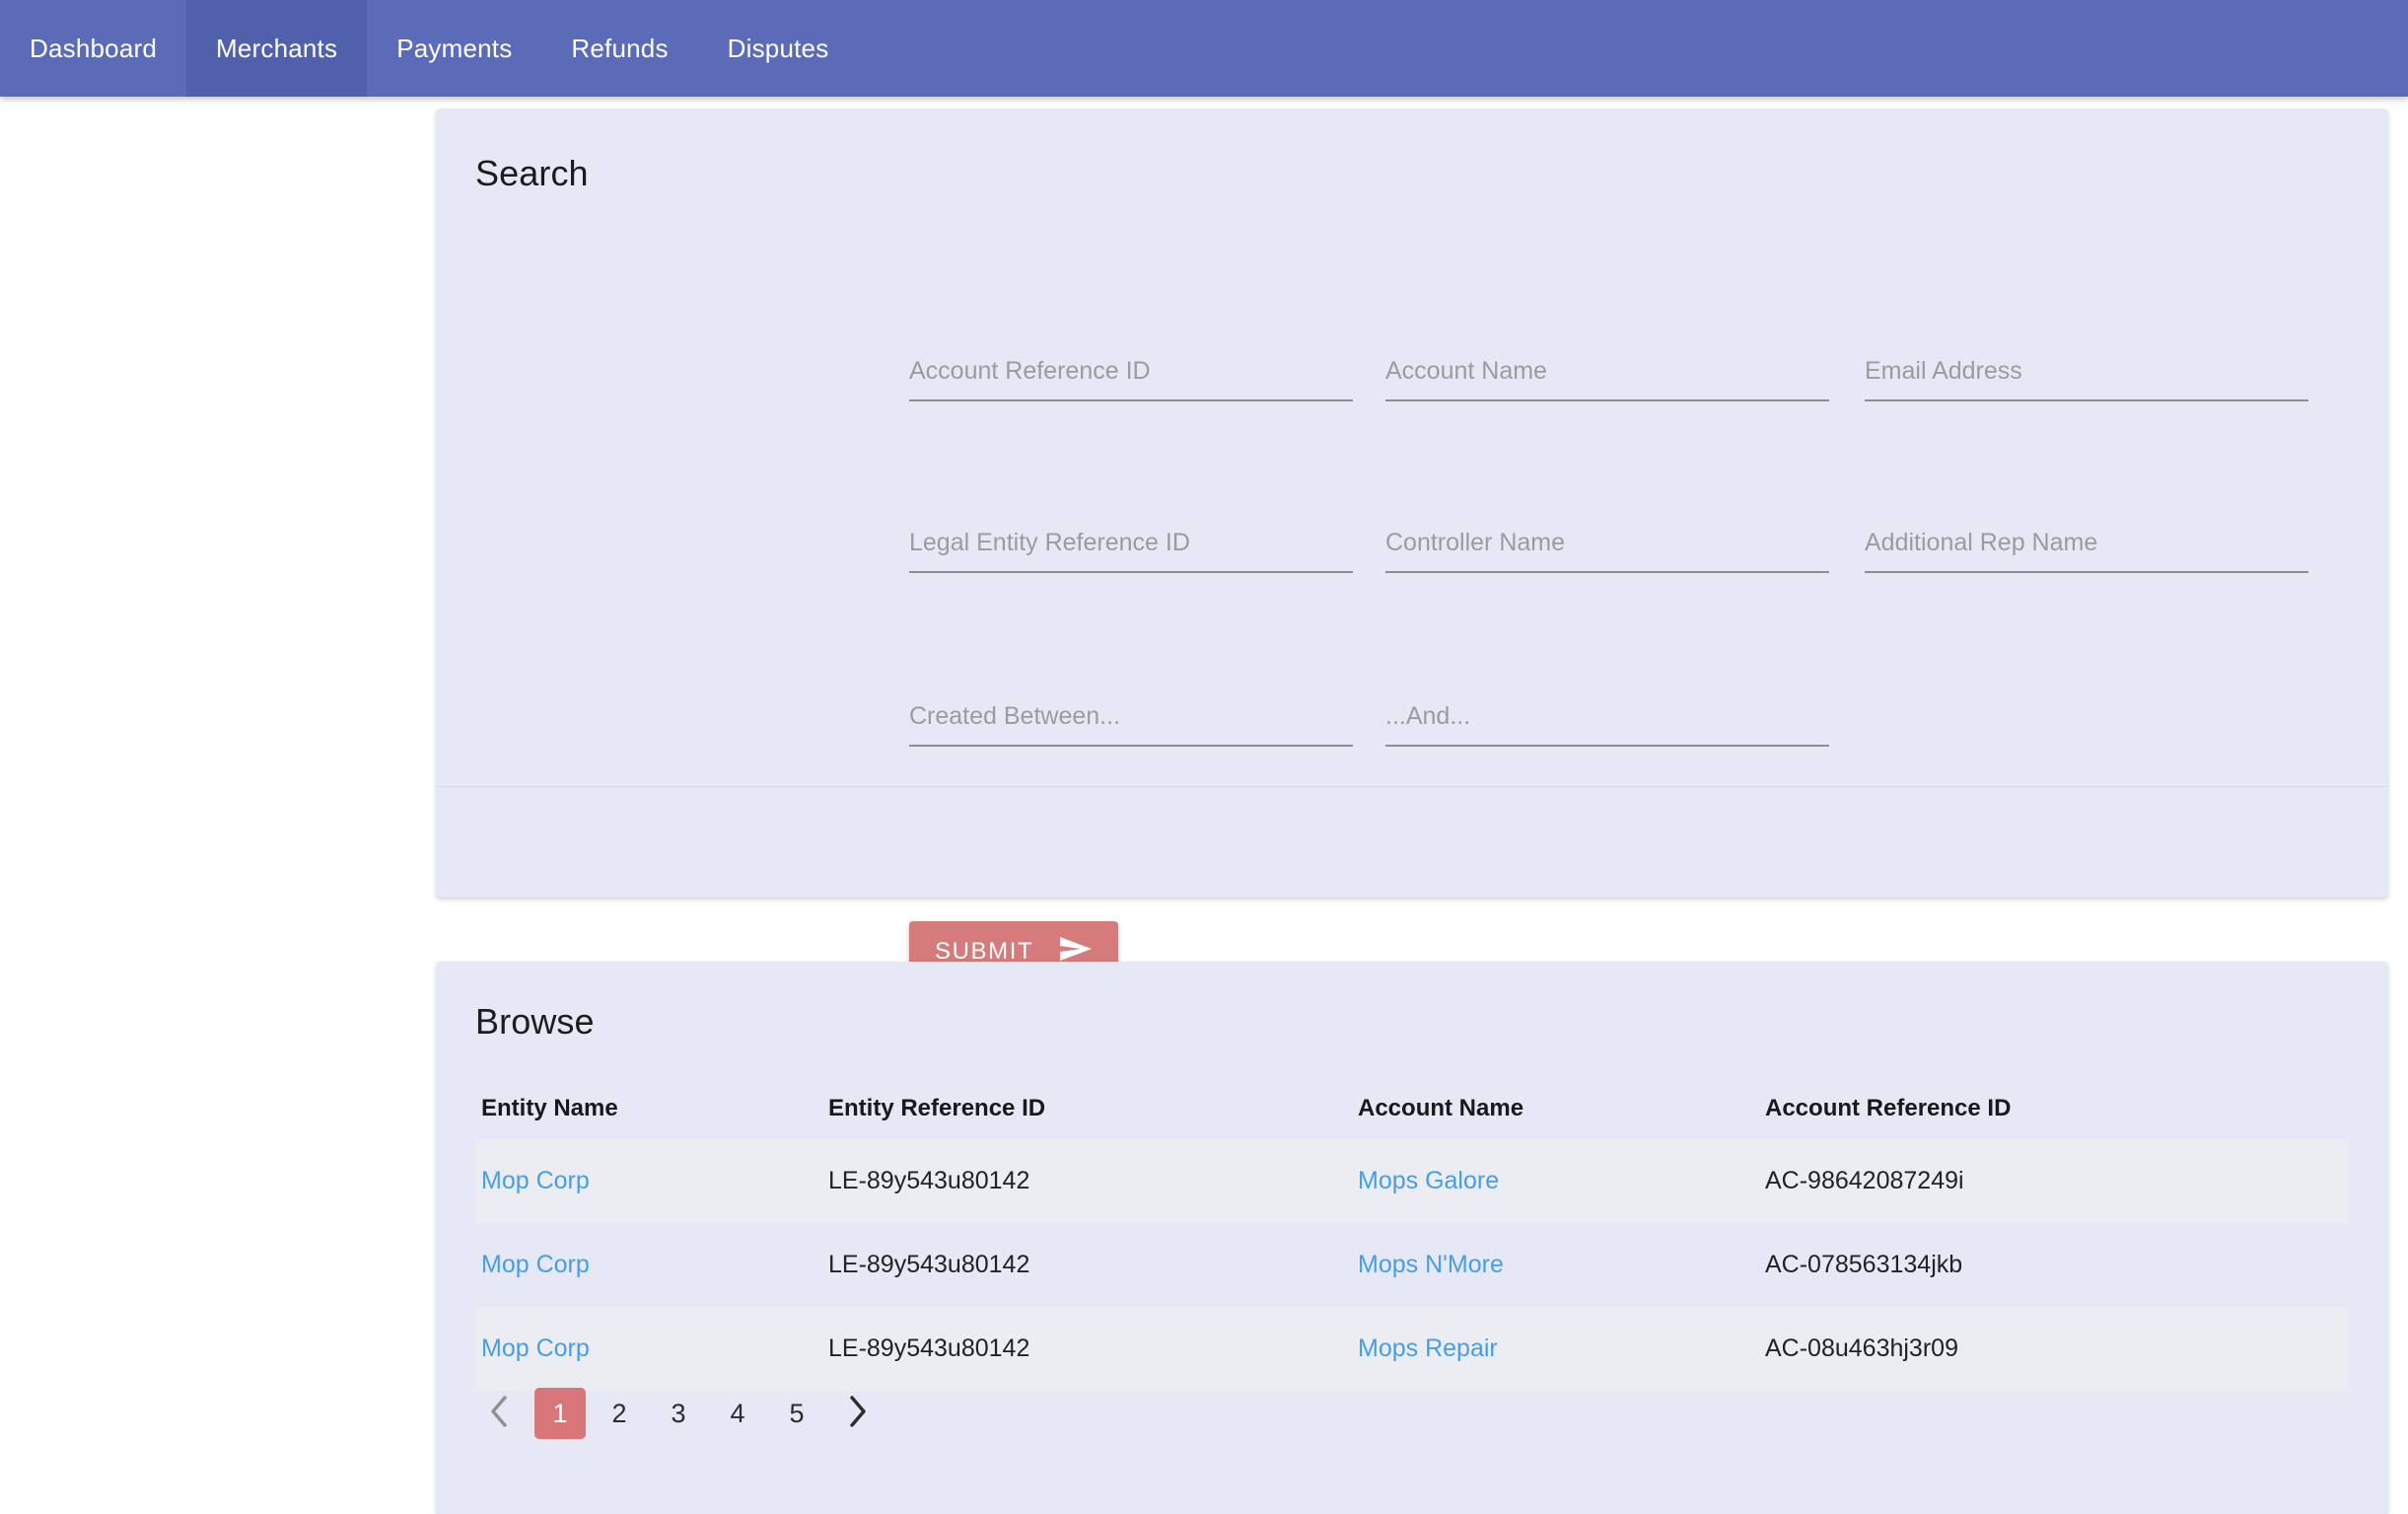  I want to click on chevron-left-icon, so click(499, 1414).